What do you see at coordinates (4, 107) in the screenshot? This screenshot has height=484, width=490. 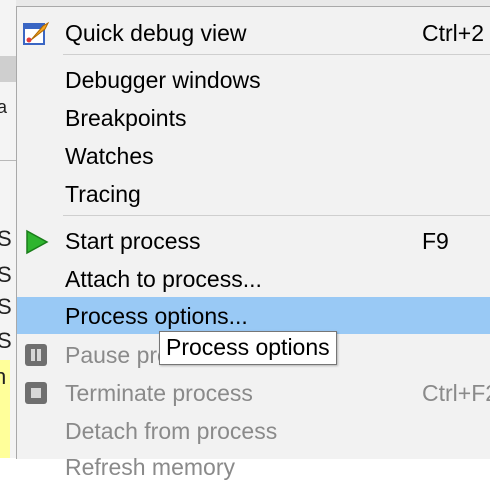 I see `background-text-fragment: a` at bounding box center [4, 107].